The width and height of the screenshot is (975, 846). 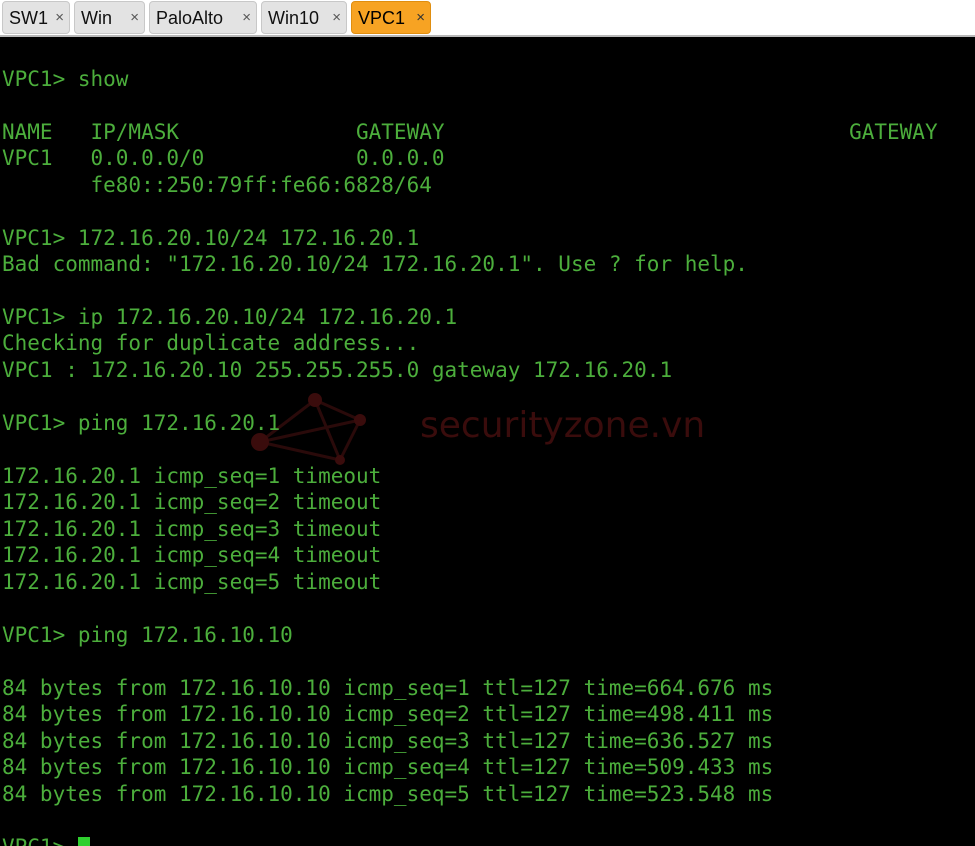 I want to click on terminal-line: 172.16.20.1 icmp_seq=2 timeout, so click(x=192, y=502).